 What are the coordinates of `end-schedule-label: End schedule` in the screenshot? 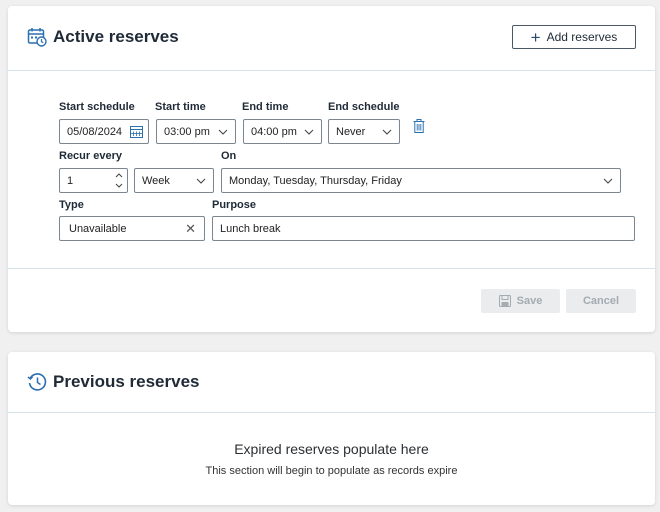 It's located at (364, 107).